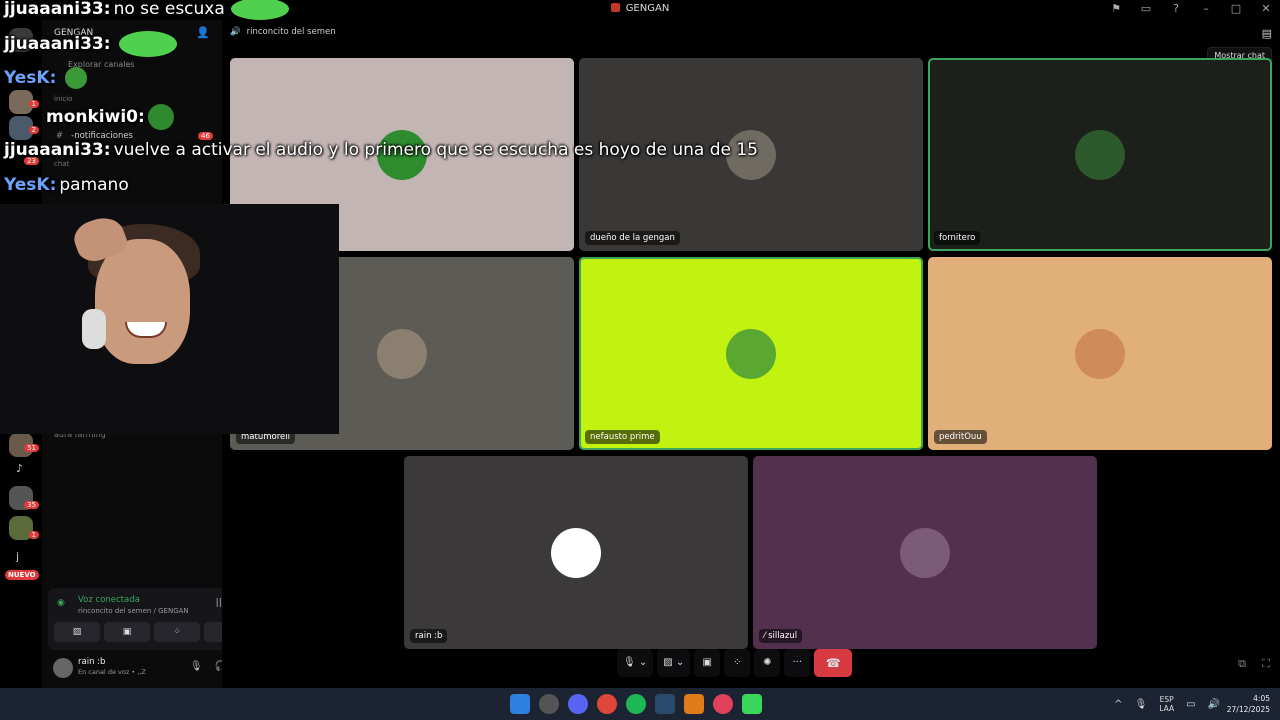  I want to click on participant-name: pedritOuu, so click(960, 437).